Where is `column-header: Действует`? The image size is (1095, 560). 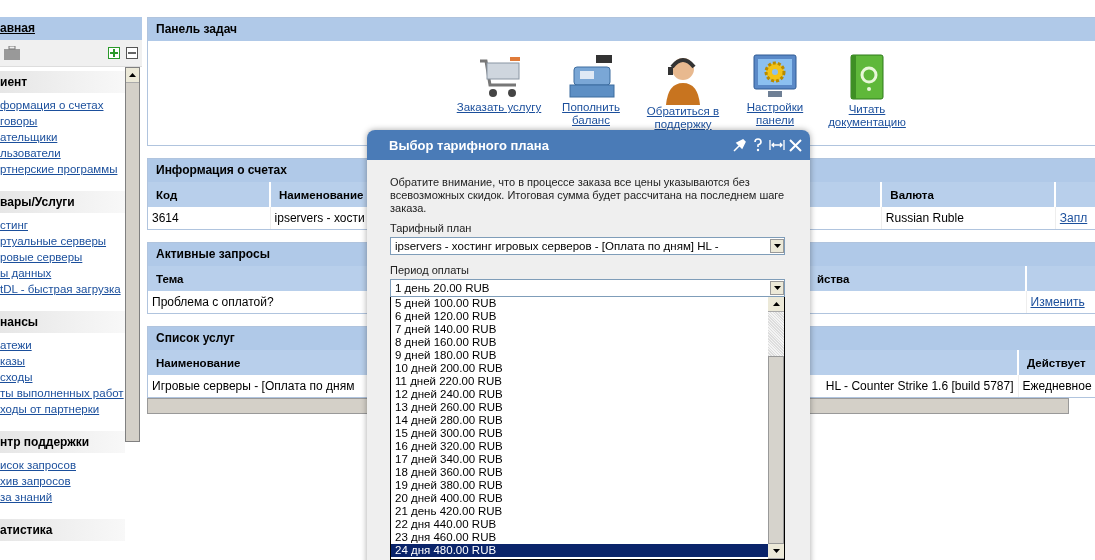
column-header: Действует is located at coordinates (1056, 362).